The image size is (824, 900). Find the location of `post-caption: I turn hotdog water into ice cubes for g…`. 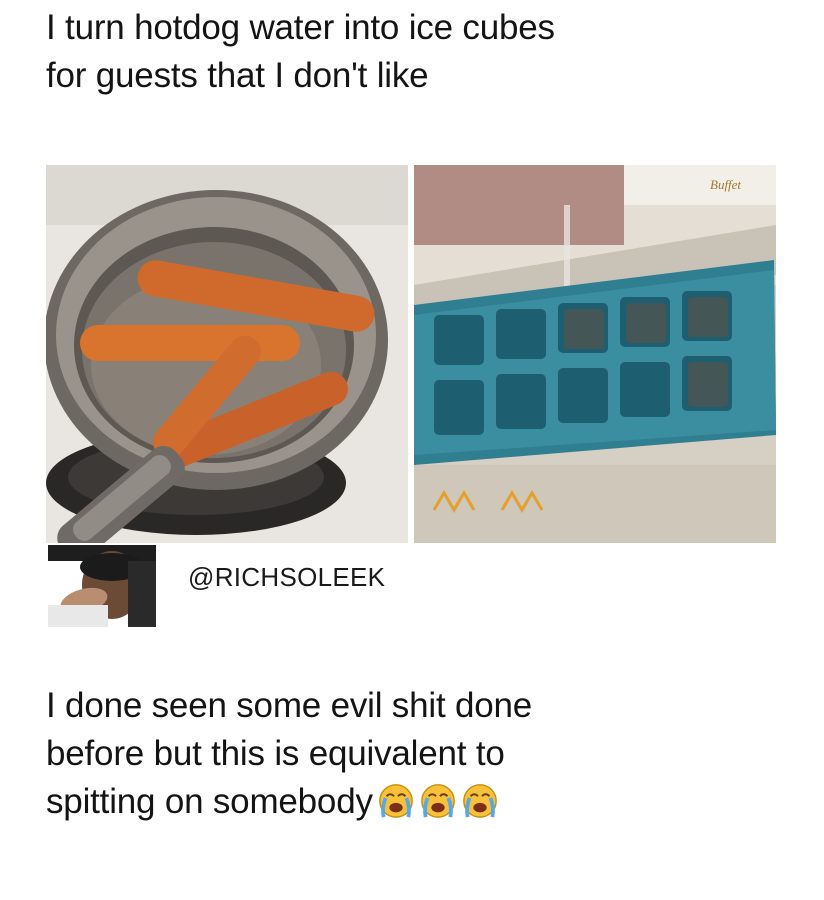

post-caption: I turn hotdog water into ice cubes for g… is located at coordinates (426, 52).